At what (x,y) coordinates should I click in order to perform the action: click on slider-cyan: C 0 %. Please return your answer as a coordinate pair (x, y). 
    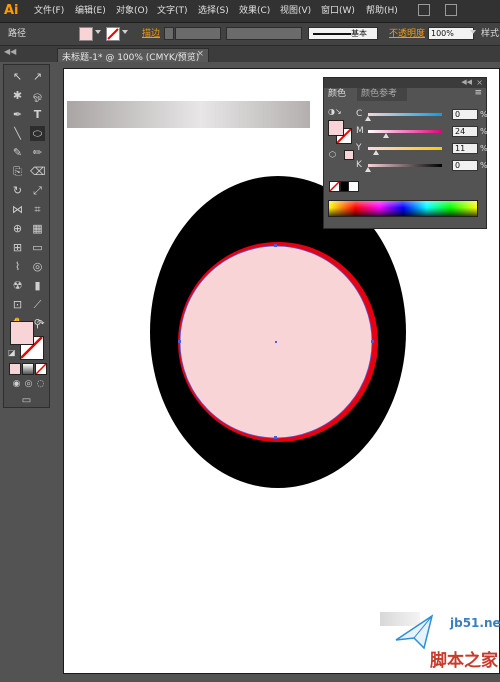
    Looking at the image, I should click on (421, 115).